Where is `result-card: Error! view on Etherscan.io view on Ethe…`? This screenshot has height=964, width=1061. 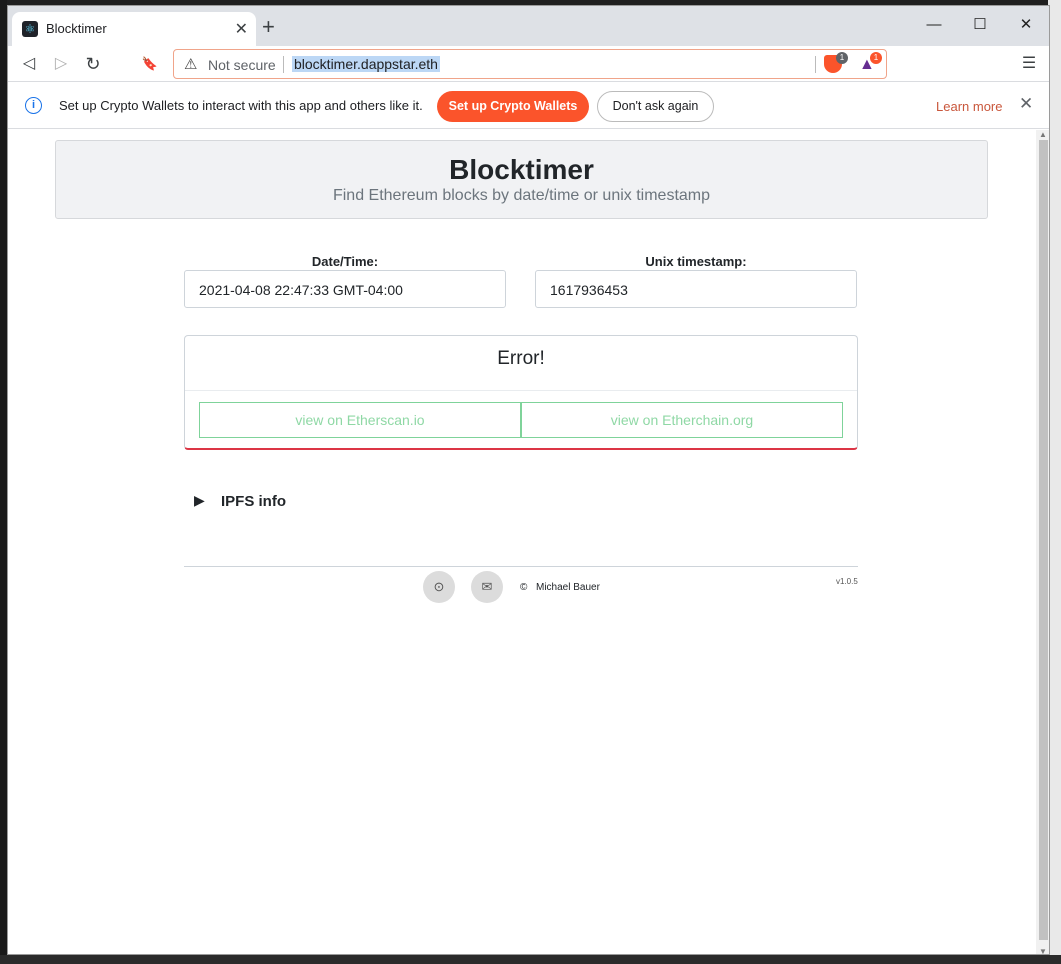
result-card: Error! view on Etherscan.io view on Ethe… is located at coordinates (521, 392).